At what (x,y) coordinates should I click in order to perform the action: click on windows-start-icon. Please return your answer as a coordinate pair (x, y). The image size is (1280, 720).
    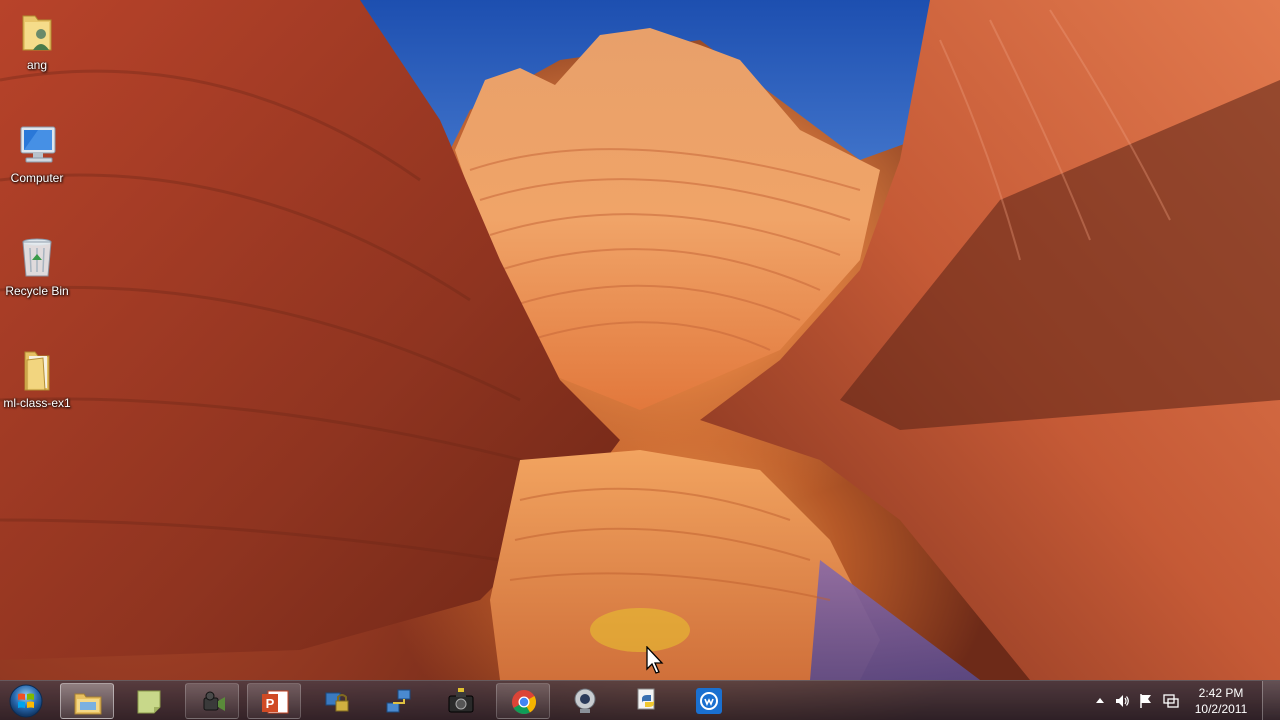
    Looking at the image, I should click on (26, 701).